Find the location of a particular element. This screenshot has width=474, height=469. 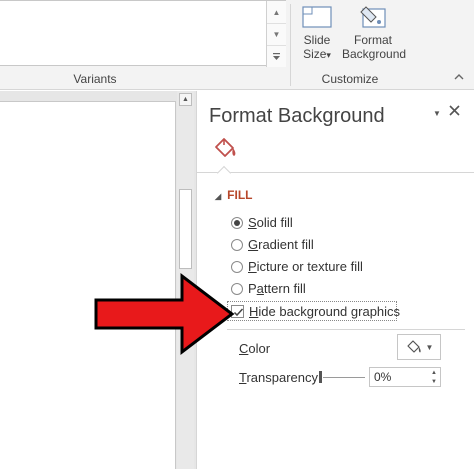

pane-title: Format Background is located at coordinates (297, 116).